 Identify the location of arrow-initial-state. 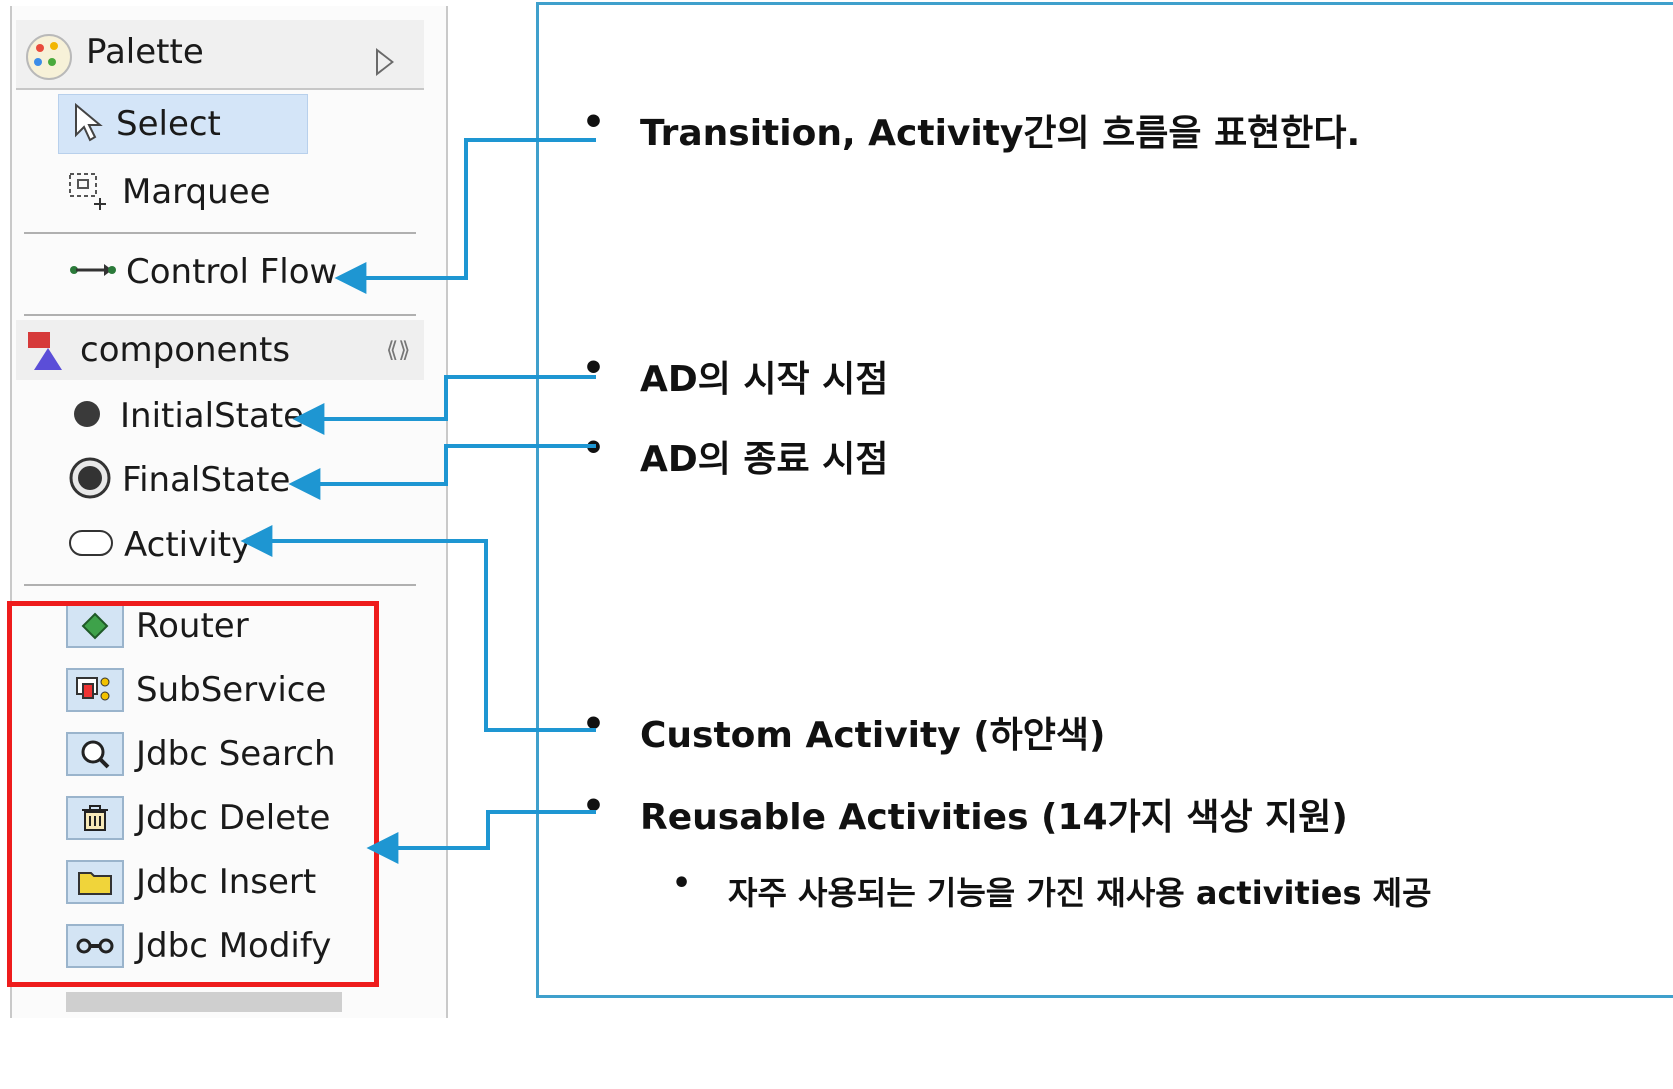
(444, 405).